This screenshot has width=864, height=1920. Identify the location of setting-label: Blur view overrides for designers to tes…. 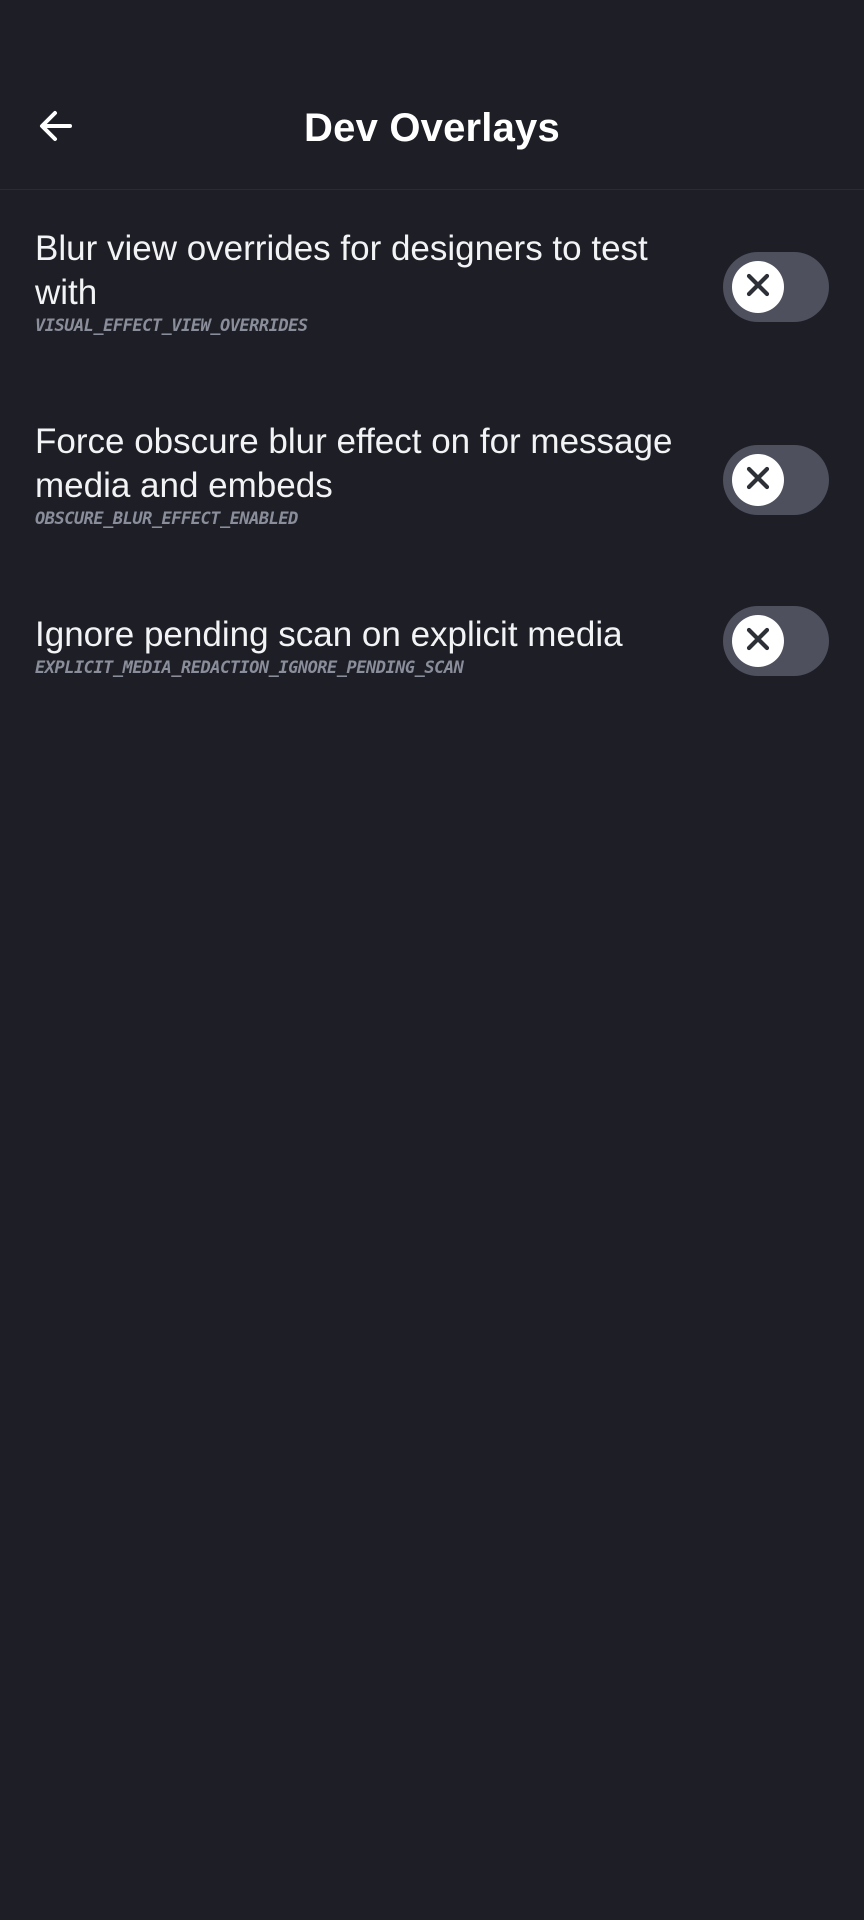
(341, 270).